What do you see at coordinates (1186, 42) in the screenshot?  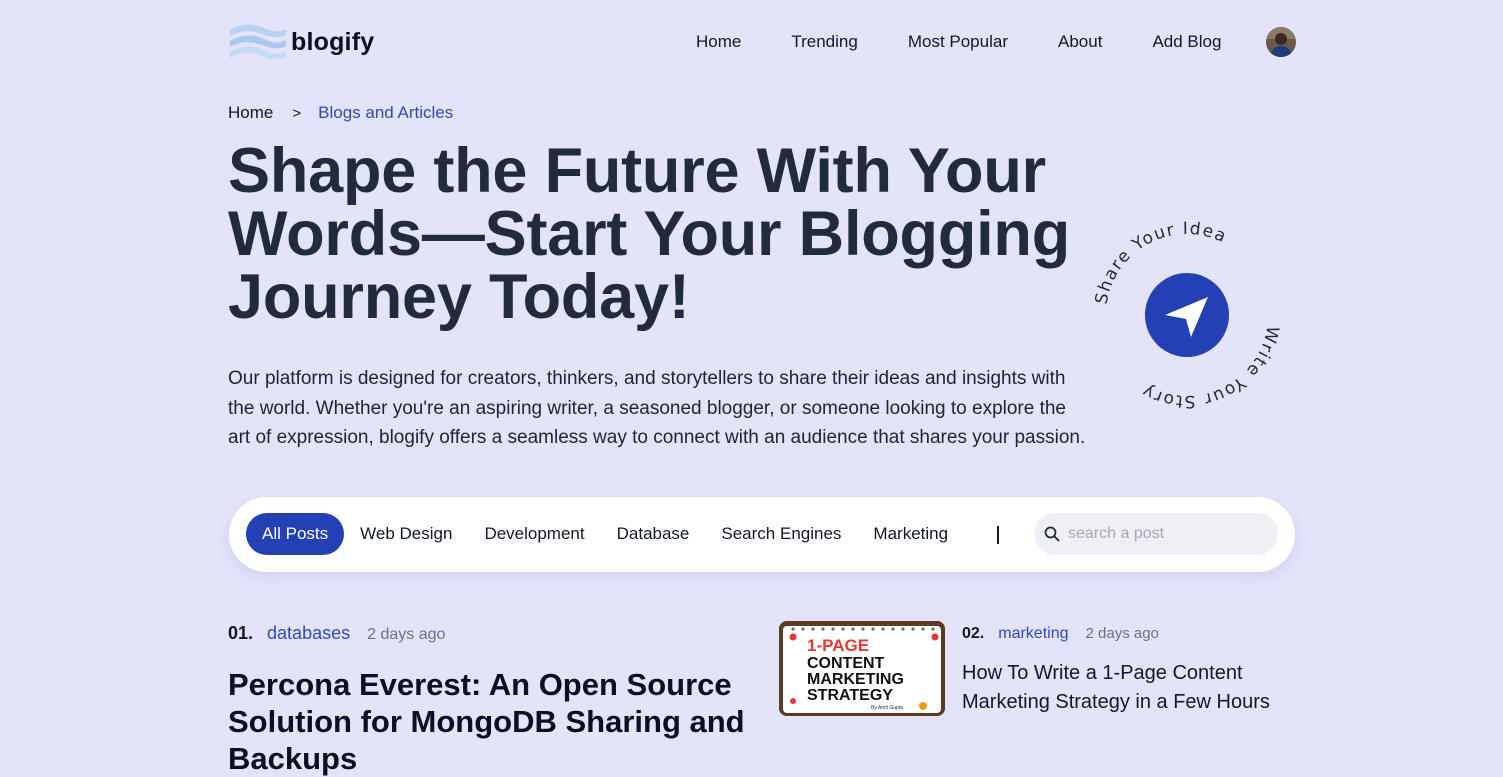 I see `nav-link-add-blog: Add Blog` at bounding box center [1186, 42].